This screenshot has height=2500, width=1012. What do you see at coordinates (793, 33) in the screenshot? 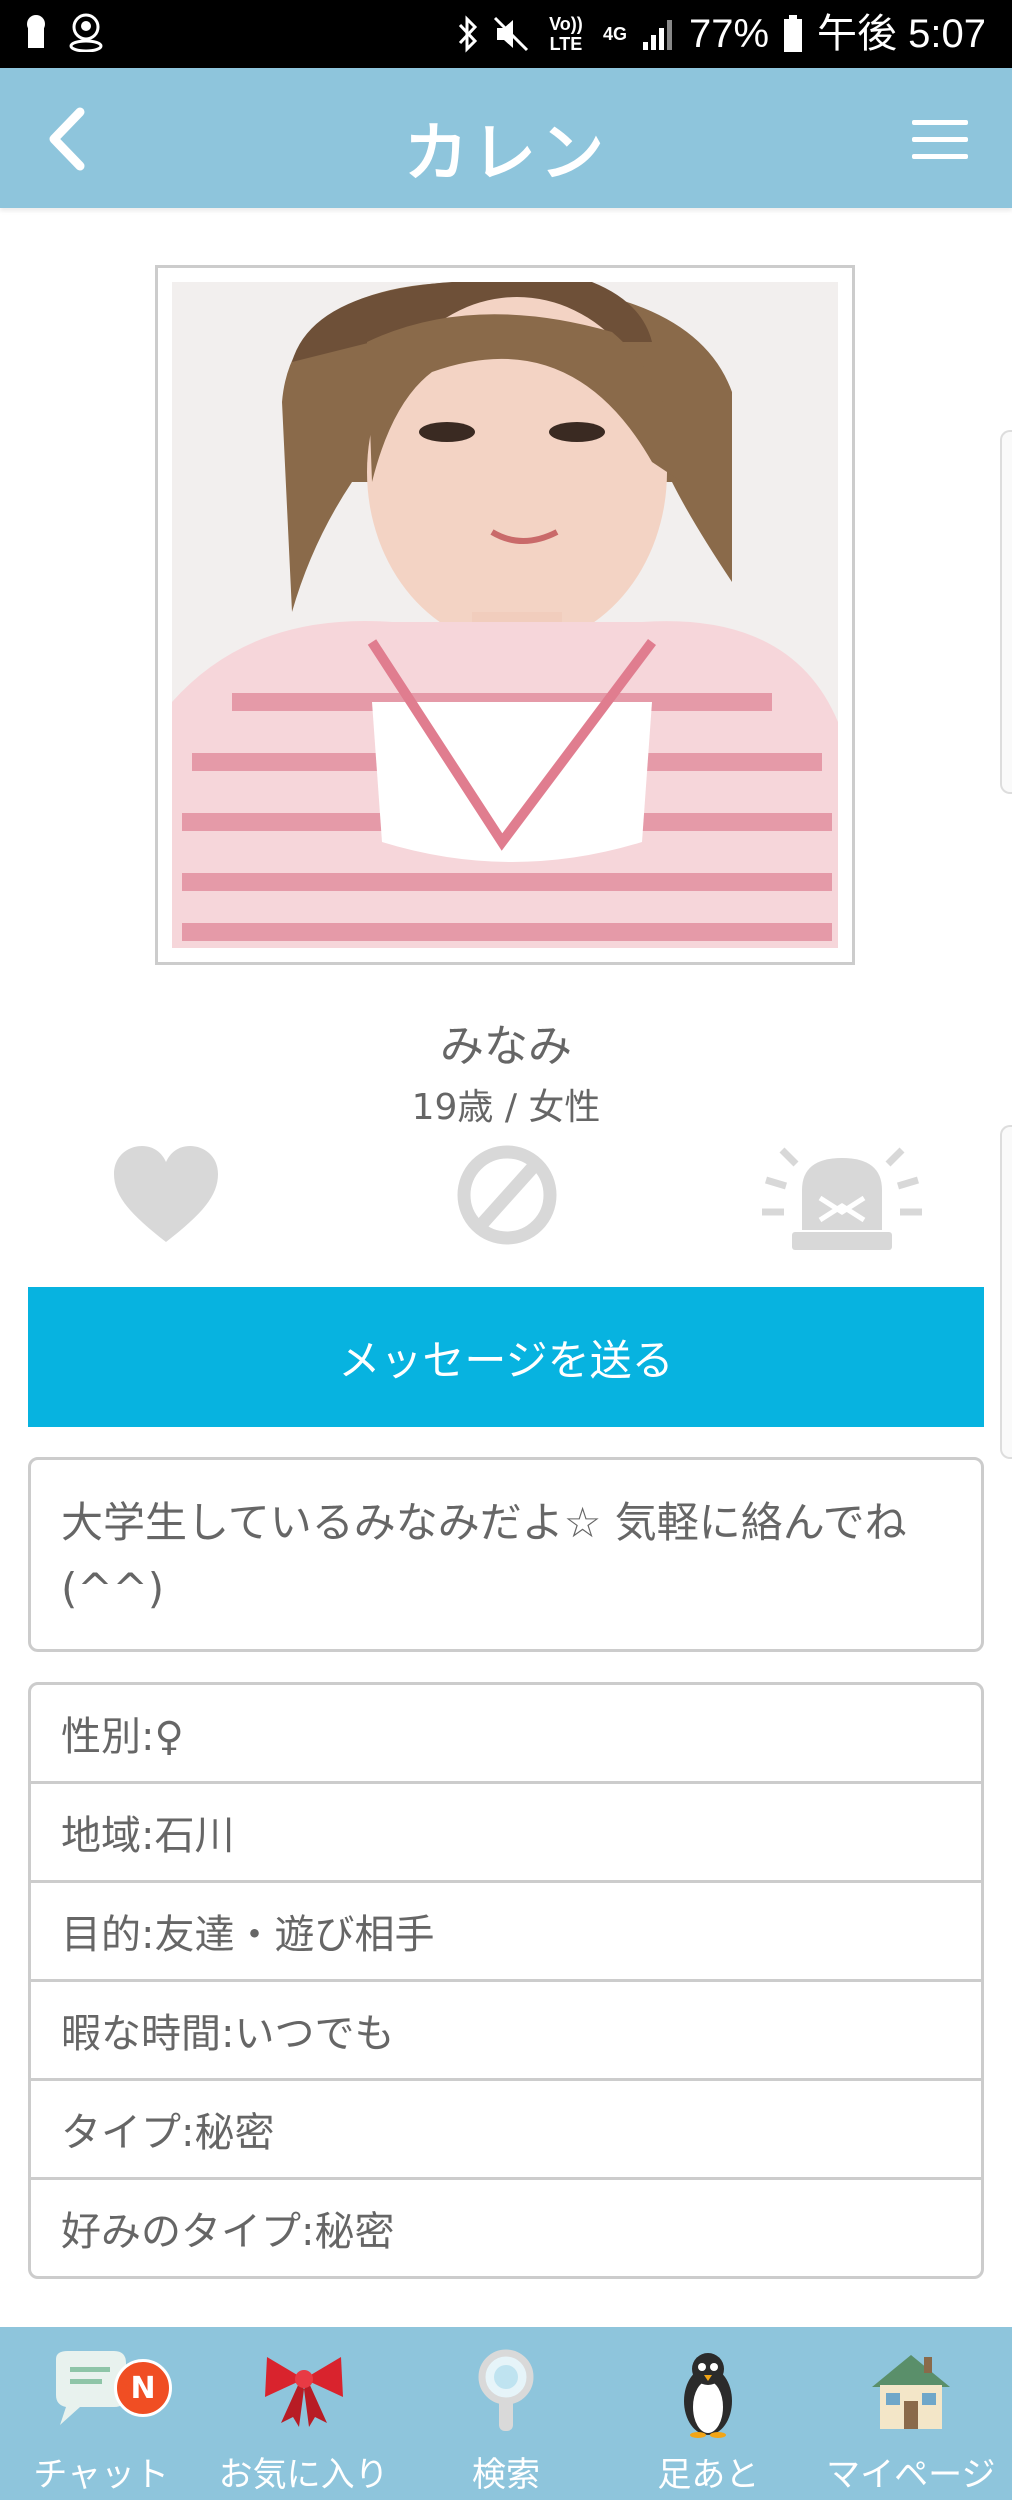
I see `battery-icon` at bounding box center [793, 33].